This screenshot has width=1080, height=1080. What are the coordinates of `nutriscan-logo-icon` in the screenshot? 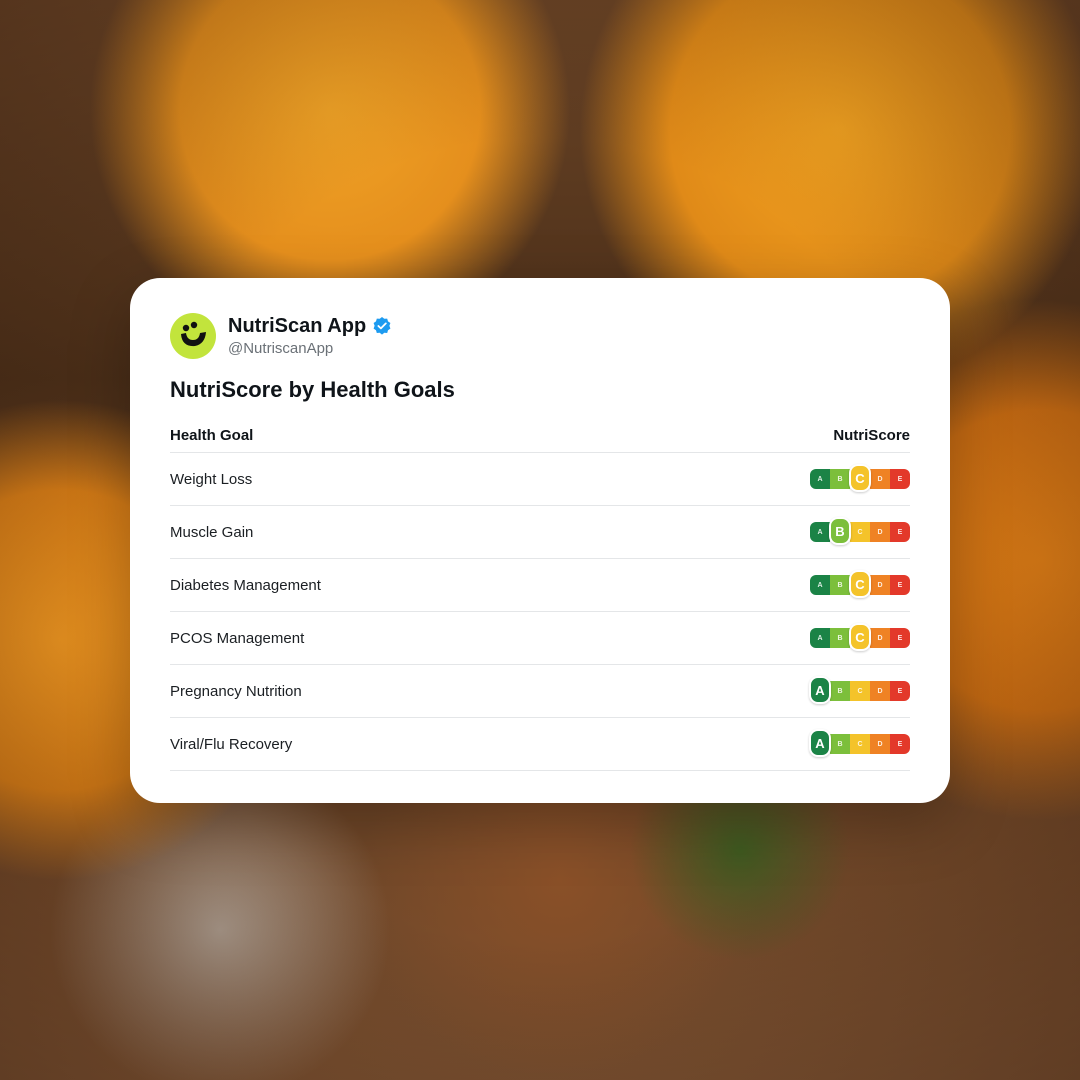 It's located at (193, 334).